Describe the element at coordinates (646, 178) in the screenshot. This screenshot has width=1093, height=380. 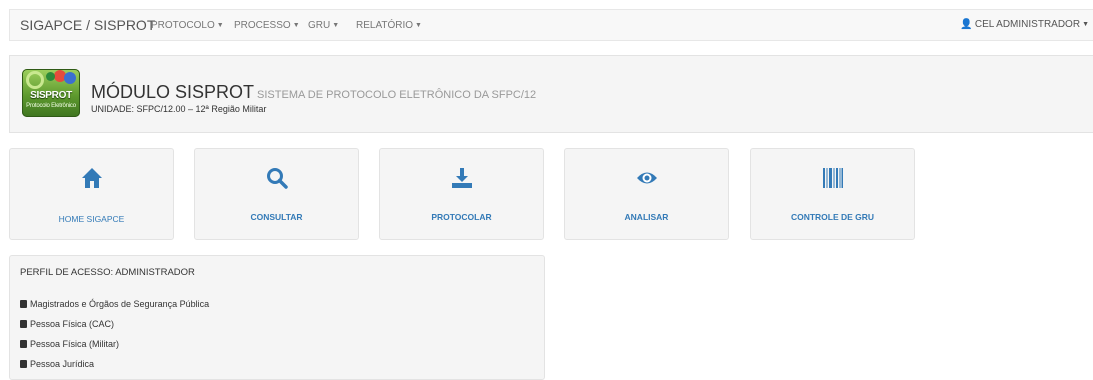
I see `eye-icon` at that location.